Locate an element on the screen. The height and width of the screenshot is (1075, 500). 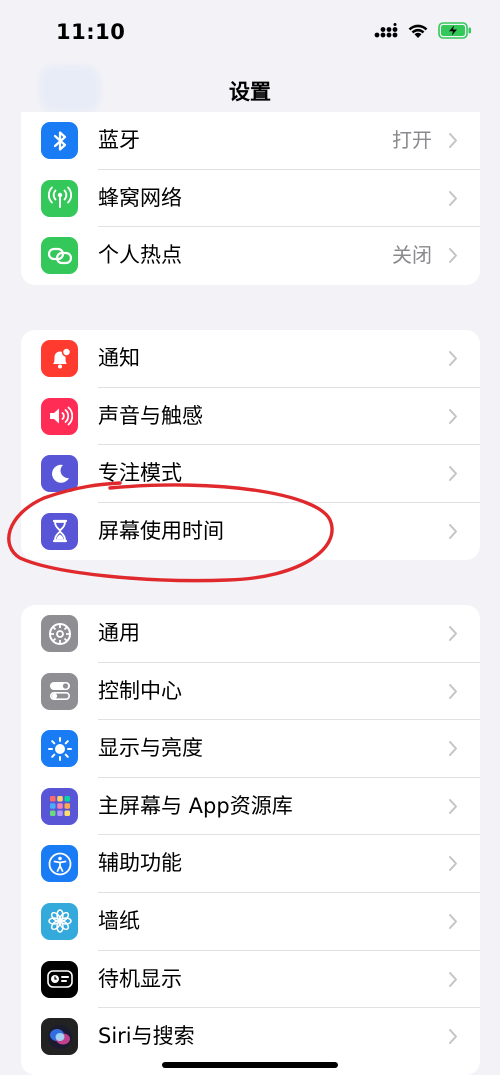
settings-row-control-center: 控制中心 is located at coordinates (250, 692).